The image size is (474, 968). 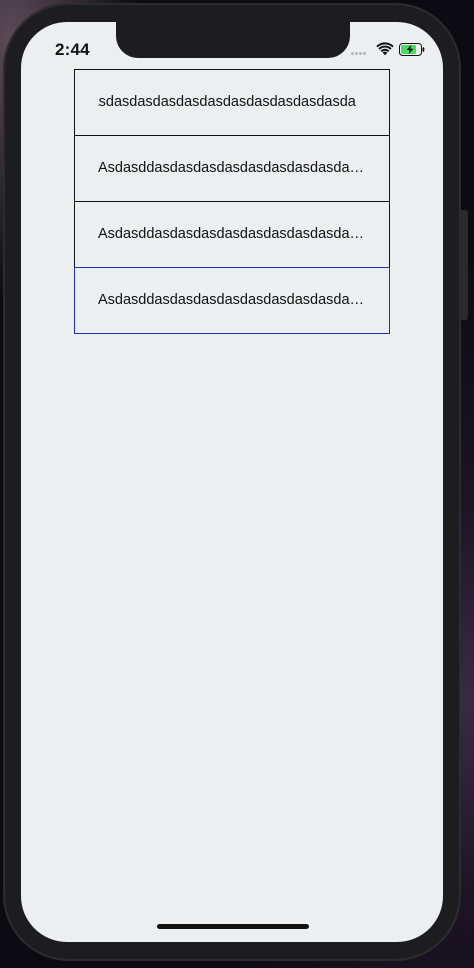 What do you see at coordinates (233, 40) in the screenshot?
I see `notch` at bounding box center [233, 40].